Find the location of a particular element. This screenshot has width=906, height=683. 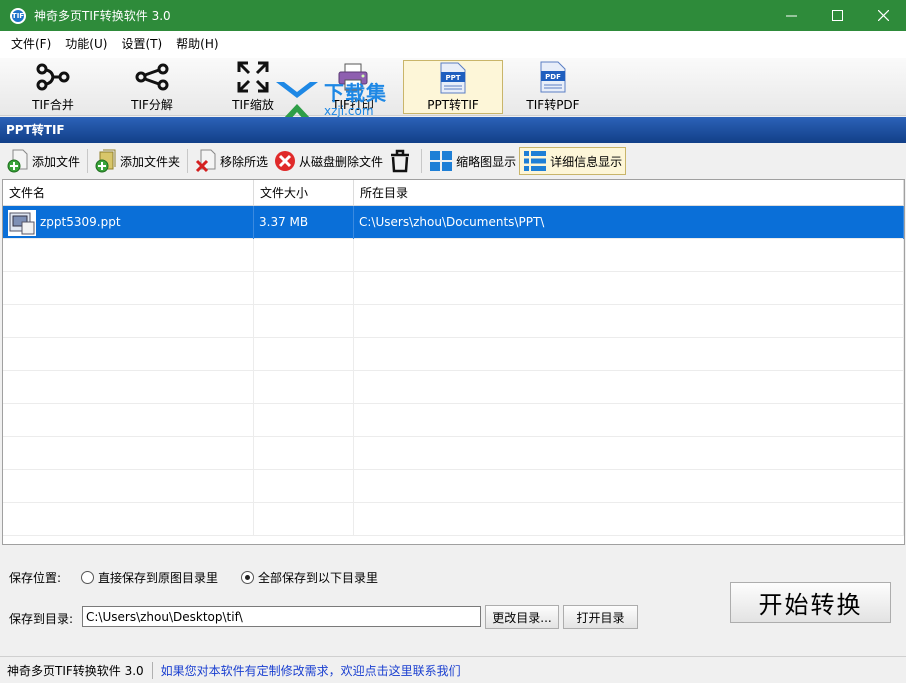

header-filesize: 文件大小 is located at coordinates (304, 192).